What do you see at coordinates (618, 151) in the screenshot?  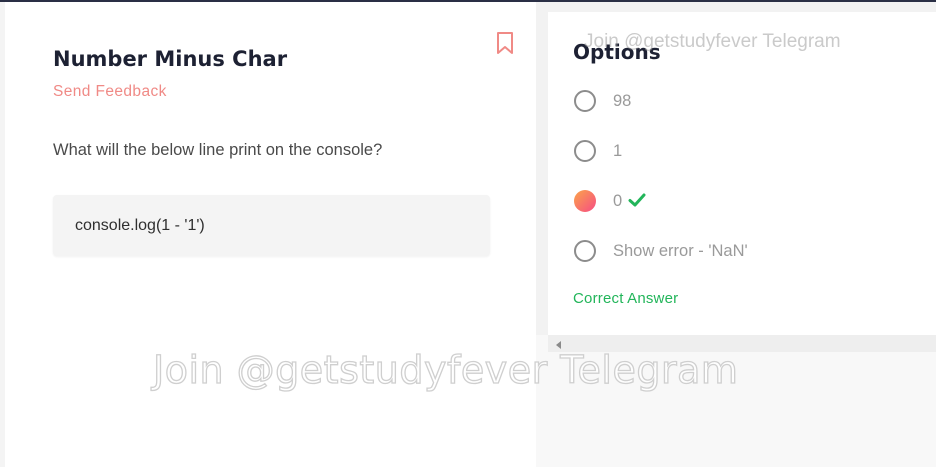 I see `option-label: 1` at bounding box center [618, 151].